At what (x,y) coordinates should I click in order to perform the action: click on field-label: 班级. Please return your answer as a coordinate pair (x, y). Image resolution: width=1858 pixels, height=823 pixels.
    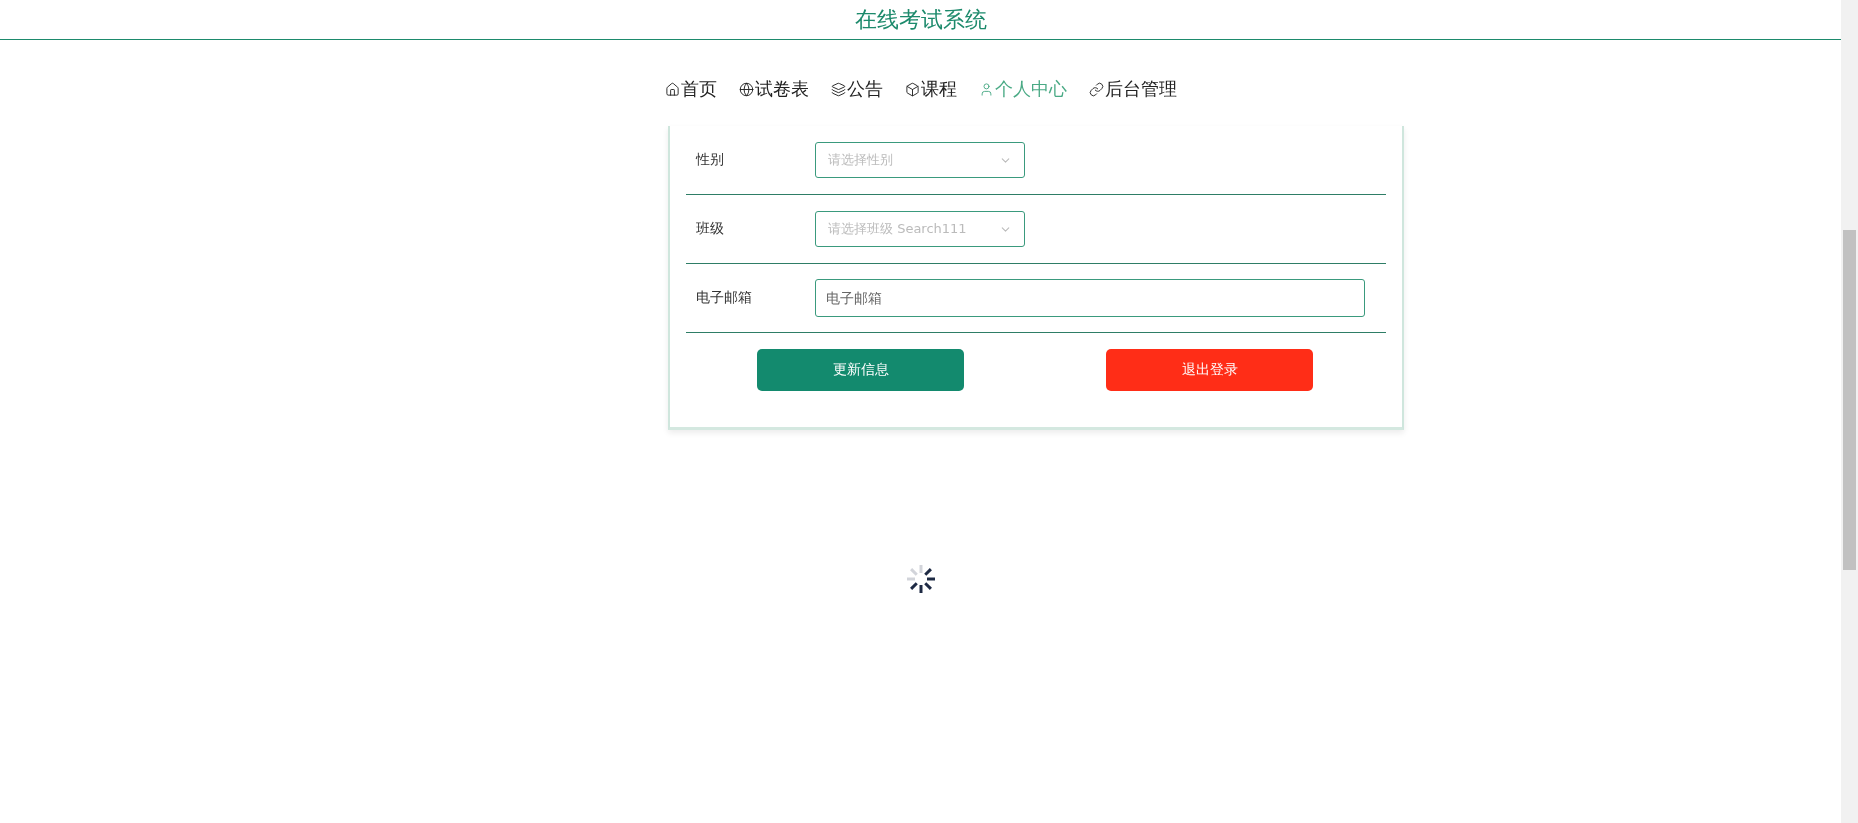
    Looking at the image, I should click on (710, 229).